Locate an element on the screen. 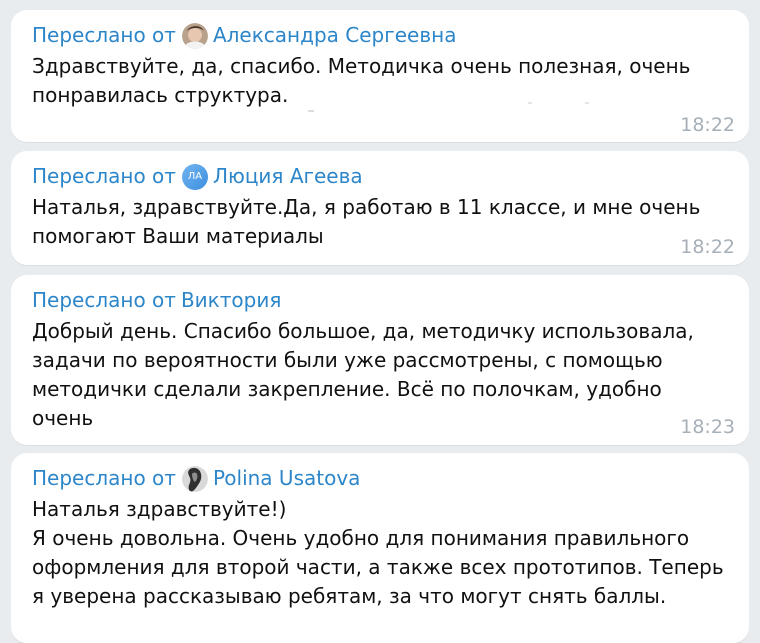 This screenshot has height=643, width=760. sender-name-link: Polina Usatova is located at coordinates (286, 478).